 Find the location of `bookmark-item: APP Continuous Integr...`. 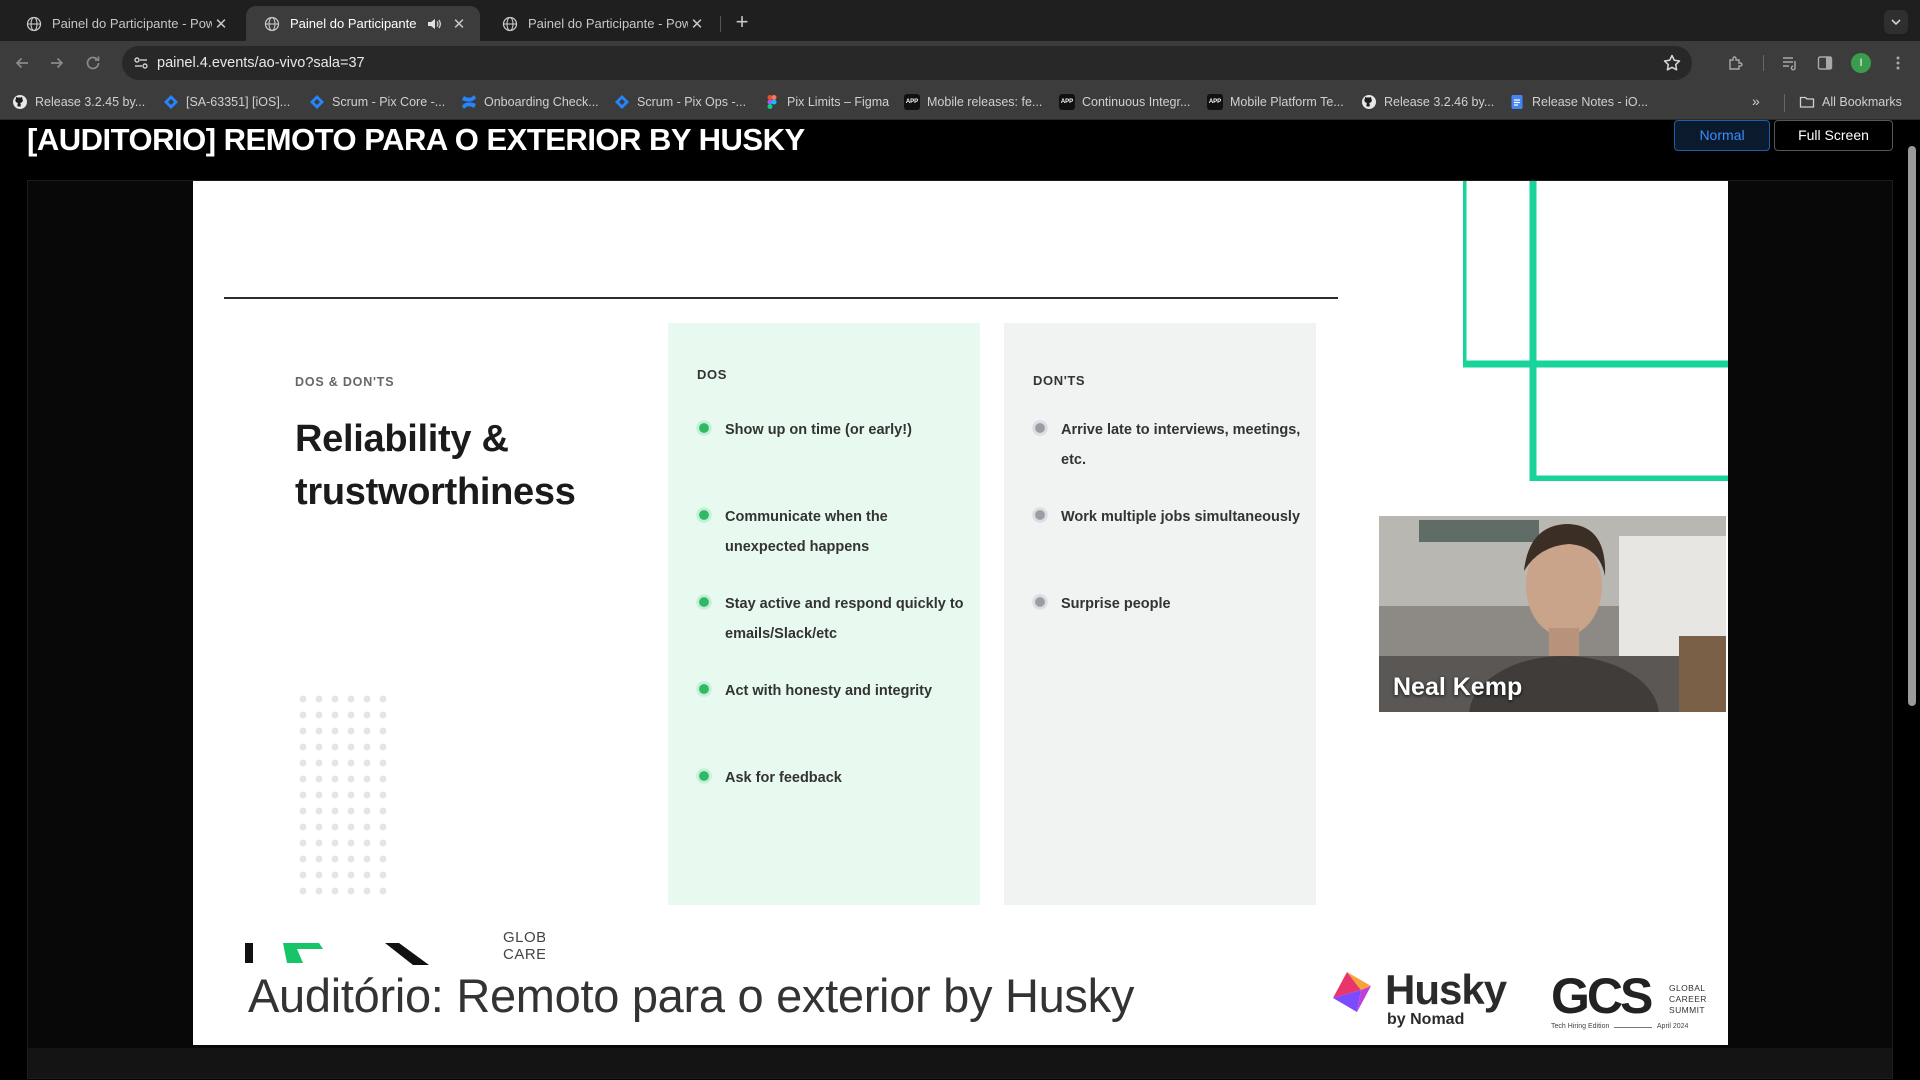

bookmark-item: APP Continuous Integr... is located at coordinates (1124, 102).